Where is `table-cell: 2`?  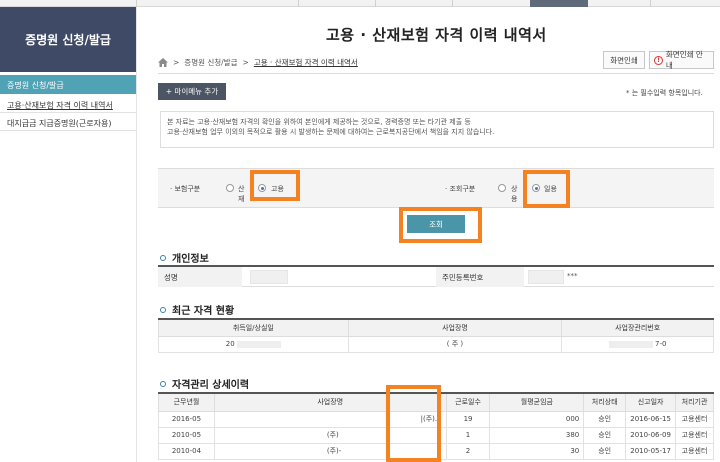
table-cell: 2 is located at coordinates (468, 451).